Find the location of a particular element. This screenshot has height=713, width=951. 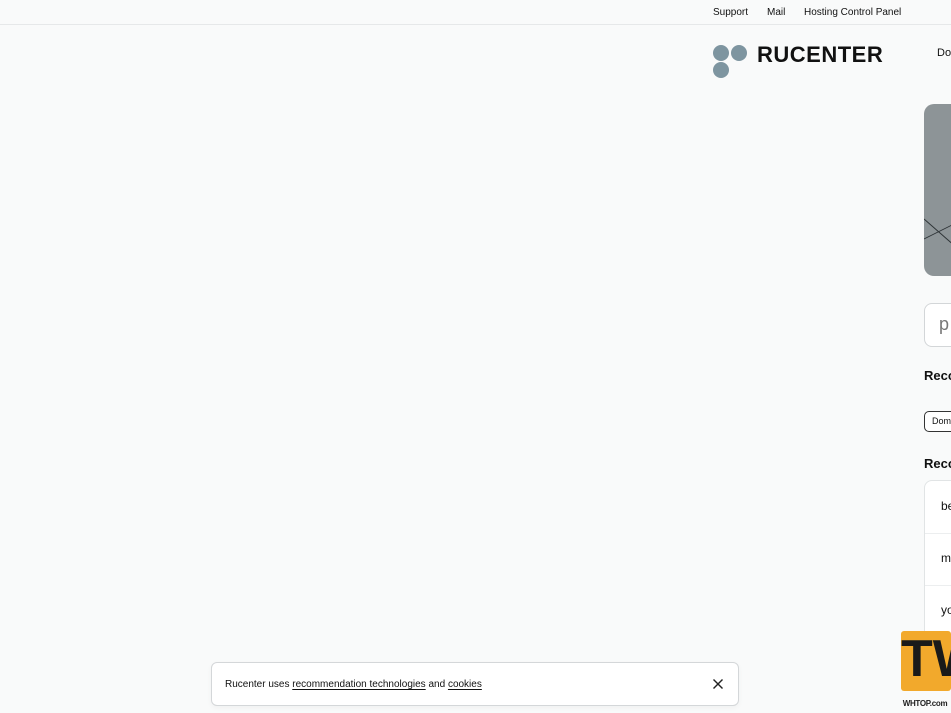

recommendation-list: be m yo is located at coordinates (937, 560).